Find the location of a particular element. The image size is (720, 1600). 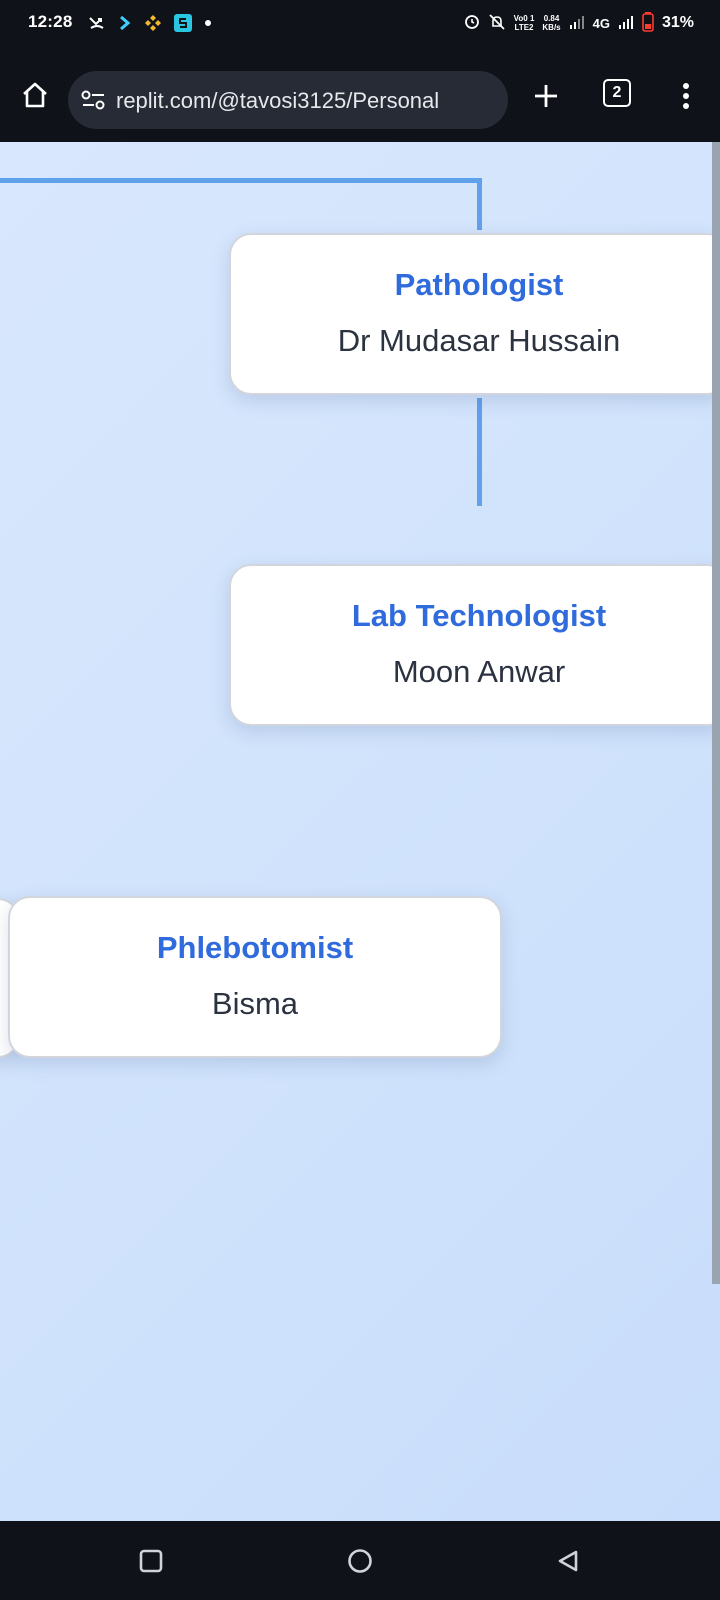

tab-switcher-button: 2 is located at coordinates (617, 93).